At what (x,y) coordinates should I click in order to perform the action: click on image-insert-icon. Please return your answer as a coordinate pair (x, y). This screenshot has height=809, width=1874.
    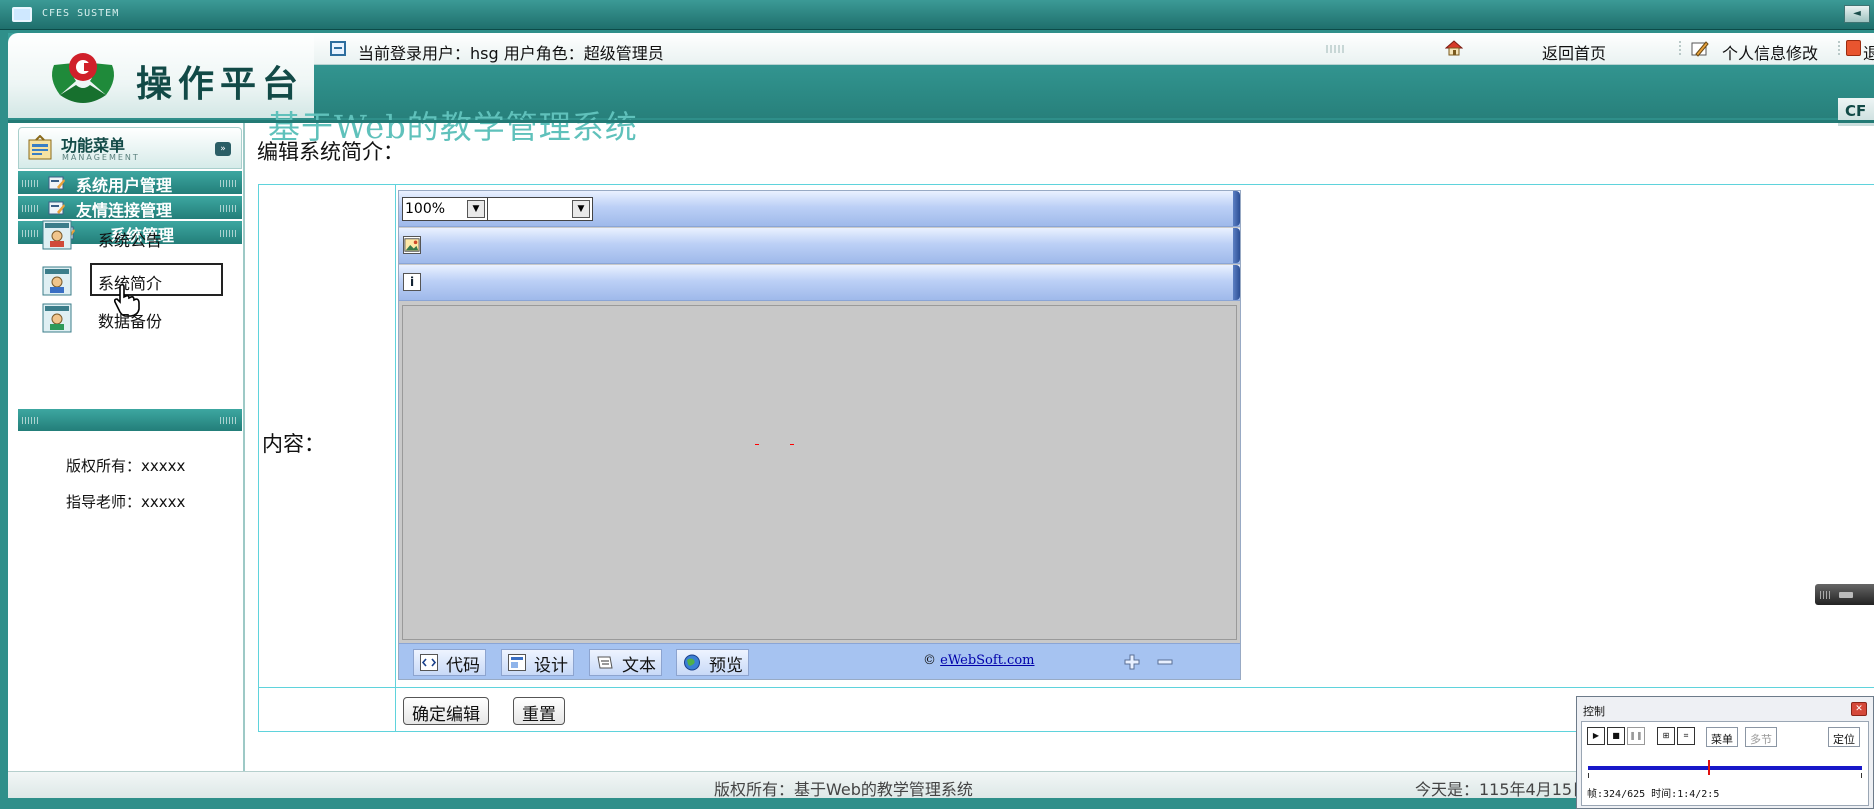
    Looking at the image, I should click on (412, 245).